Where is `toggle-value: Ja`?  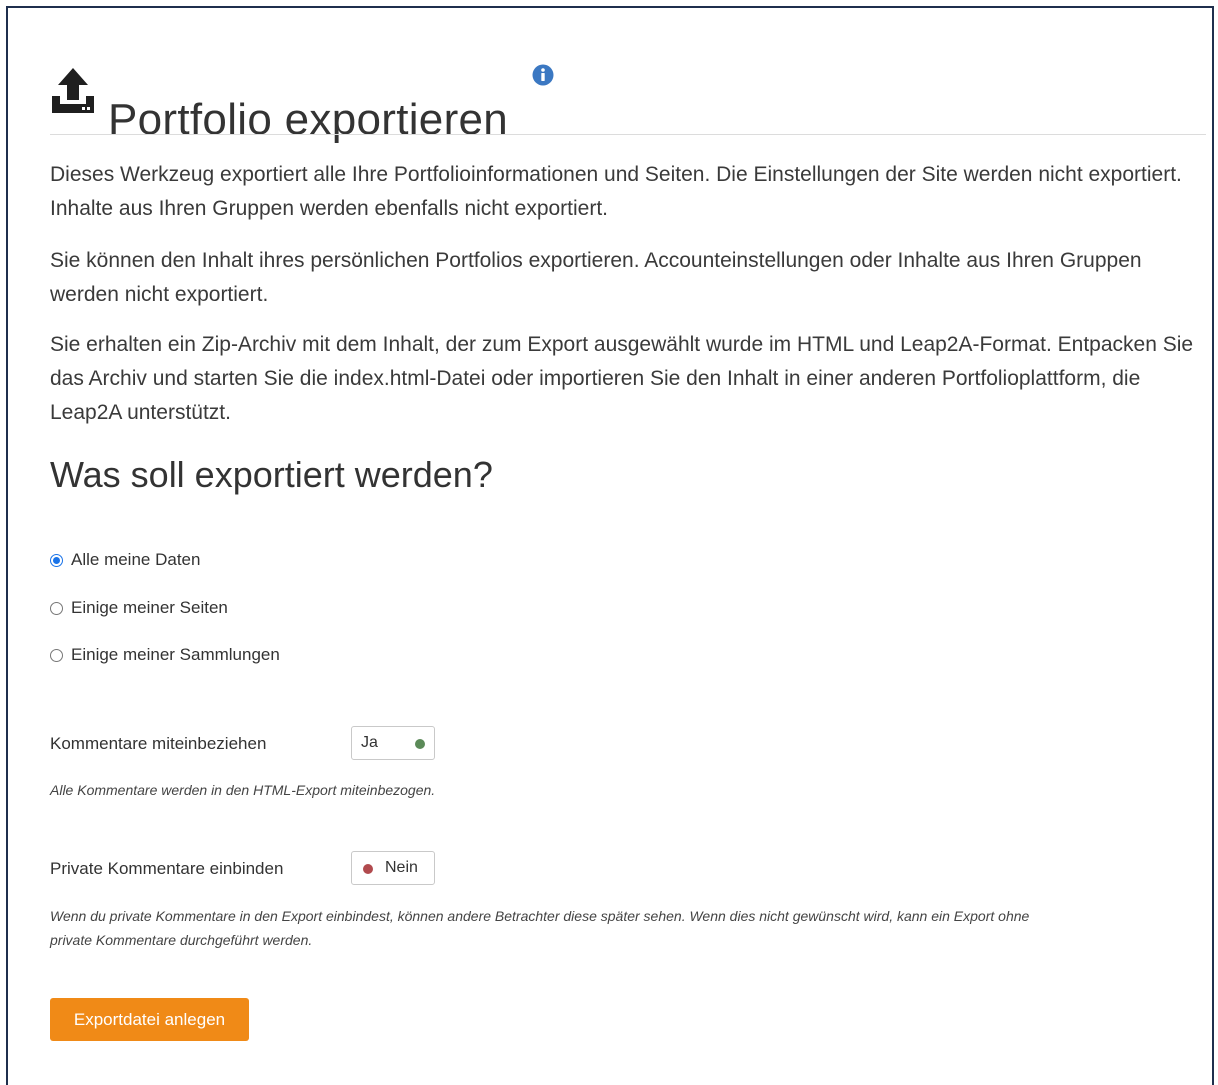
toggle-value: Ja is located at coordinates (369, 742).